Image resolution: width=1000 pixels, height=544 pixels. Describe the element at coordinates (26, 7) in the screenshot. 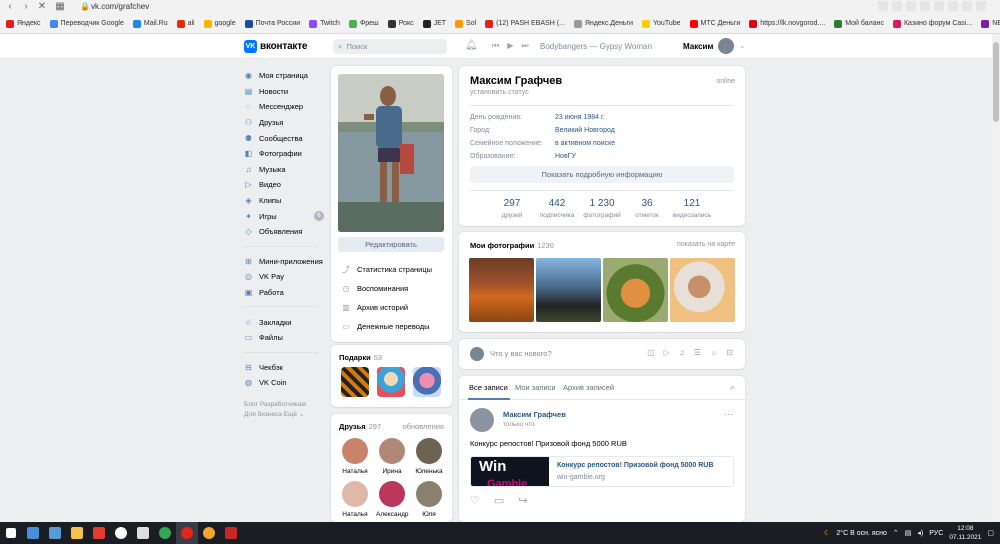

I see `forward-icon: ›` at that location.